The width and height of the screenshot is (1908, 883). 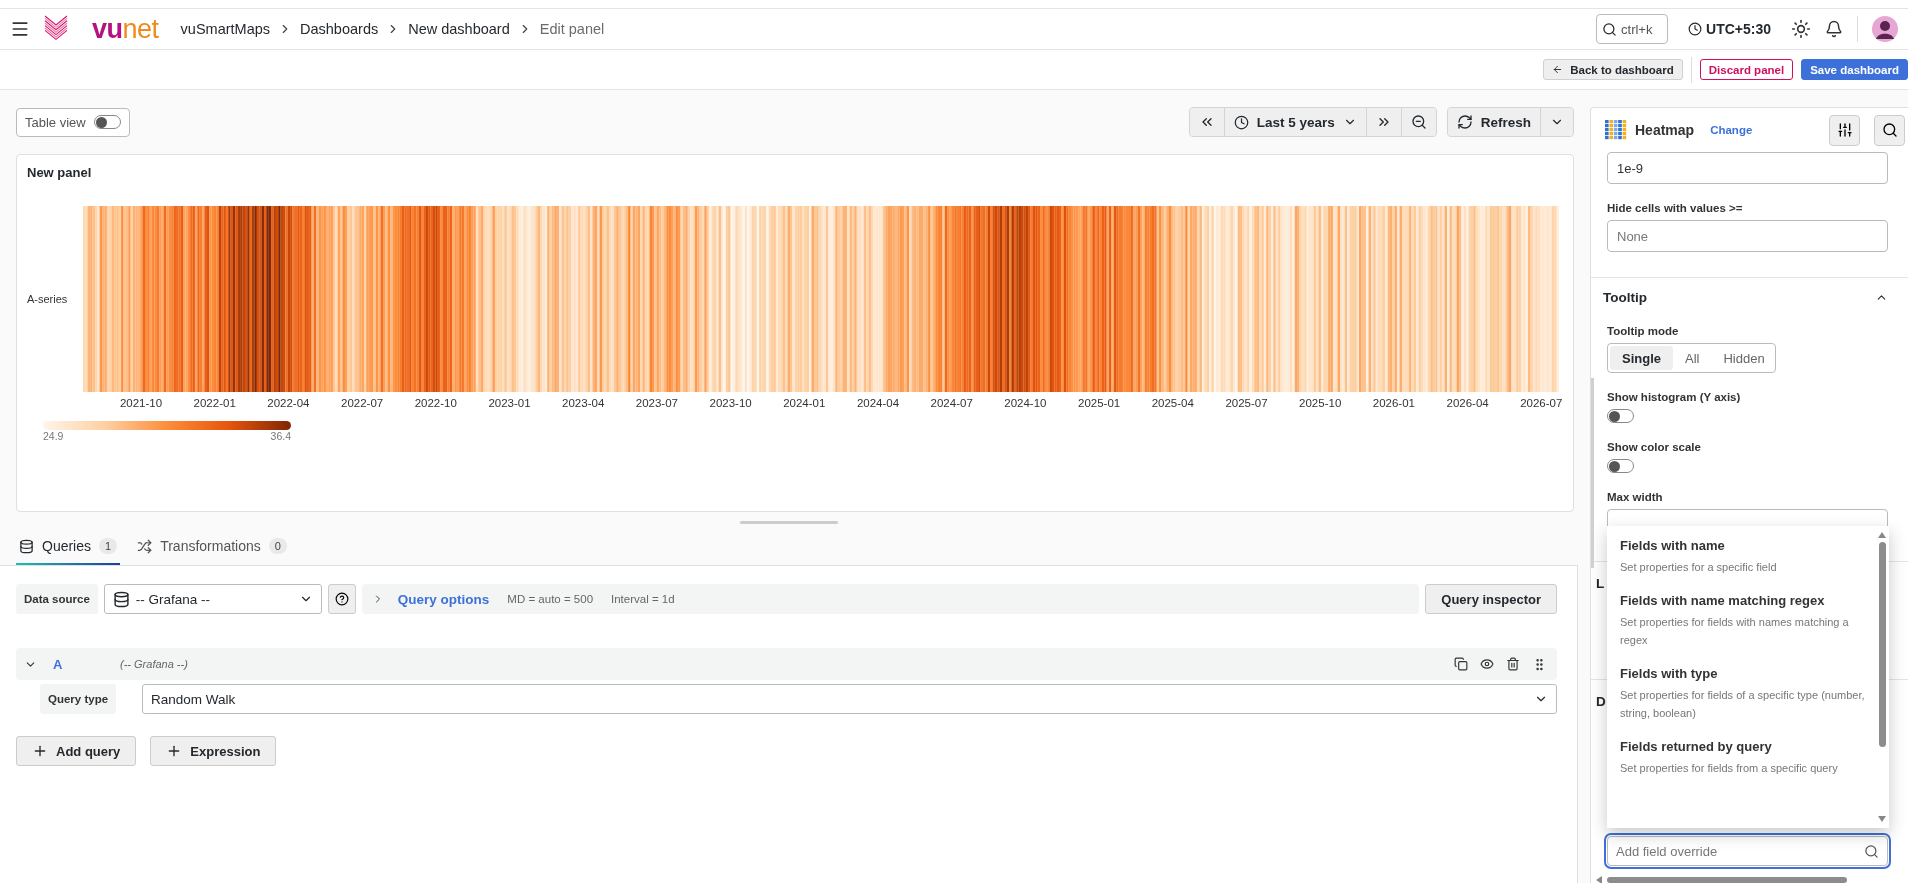 I want to click on axis-tick-label: 2025-10, so click(x=1320, y=403).